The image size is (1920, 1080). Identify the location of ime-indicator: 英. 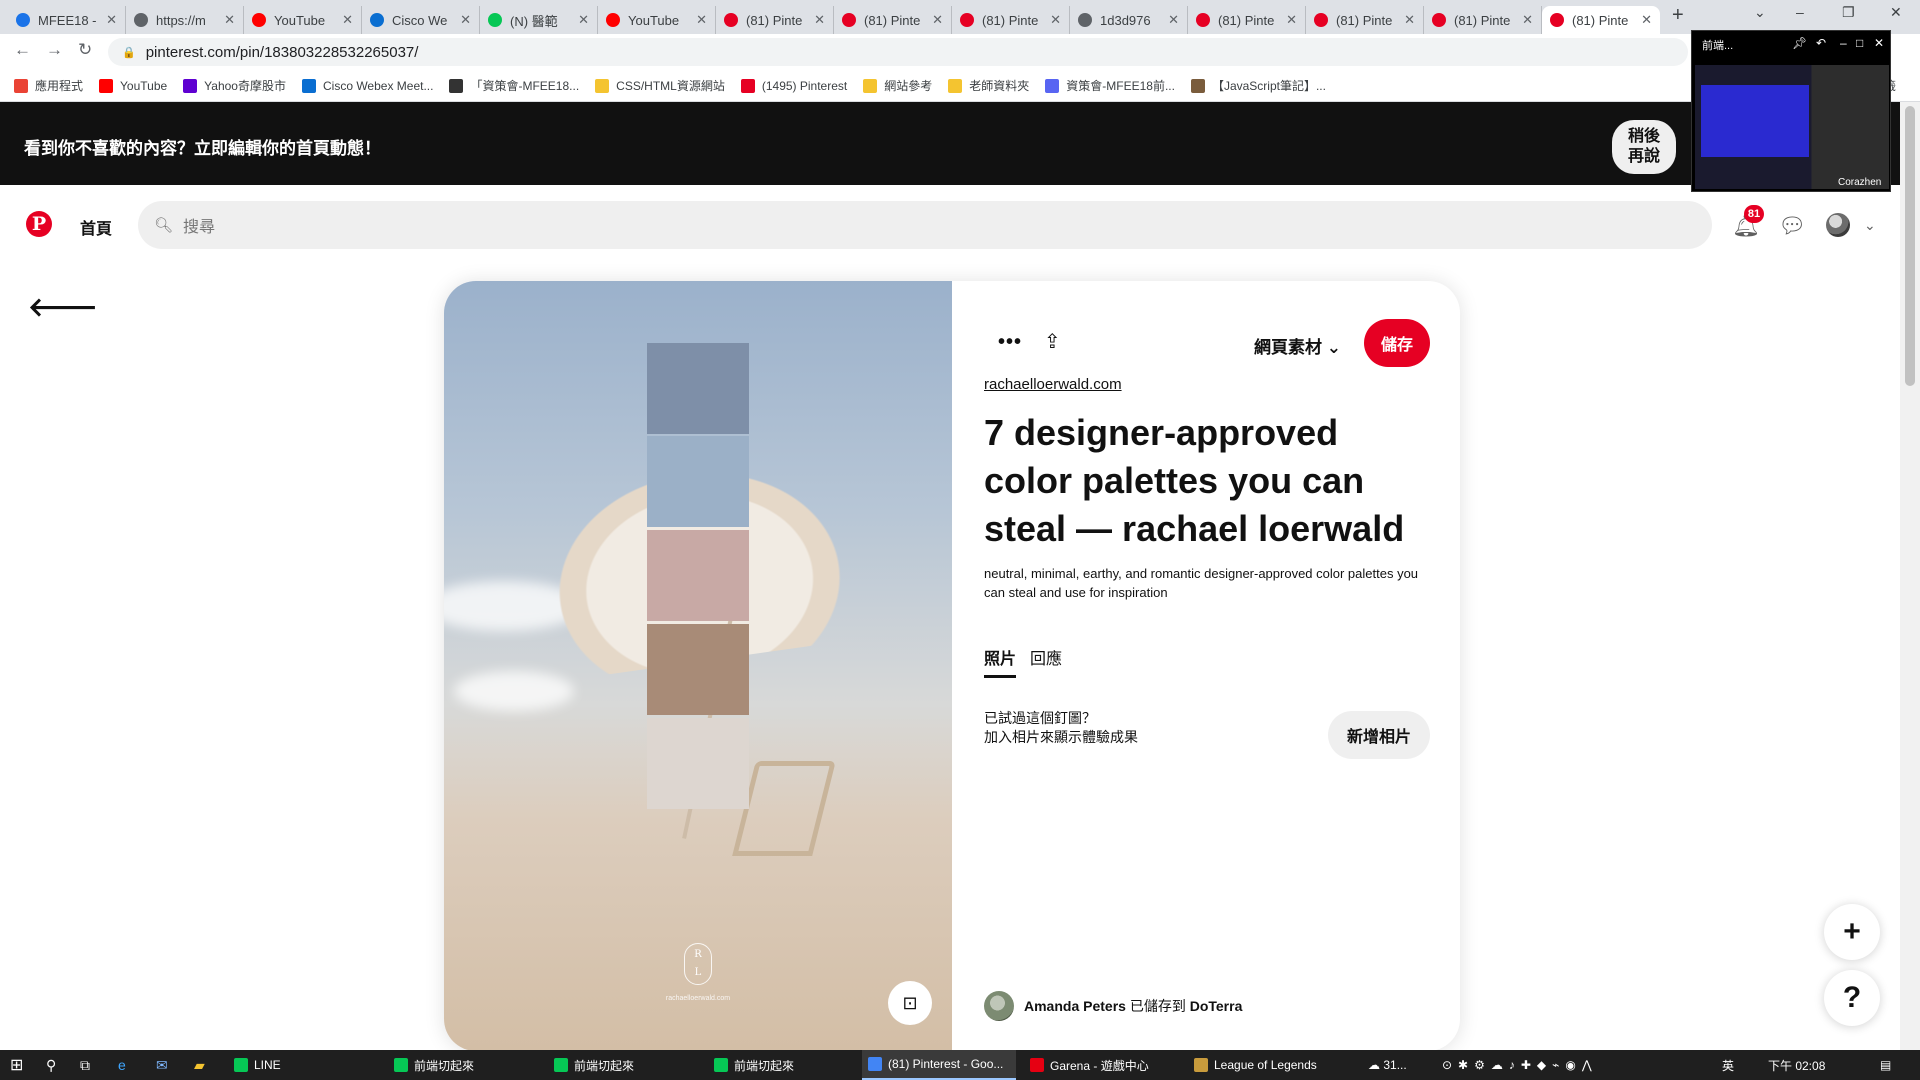
(1728, 1065).